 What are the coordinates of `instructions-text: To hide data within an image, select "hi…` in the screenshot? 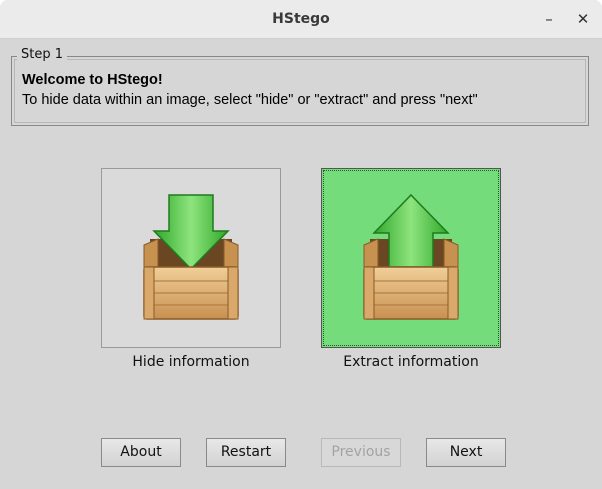 It's located at (250, 100).